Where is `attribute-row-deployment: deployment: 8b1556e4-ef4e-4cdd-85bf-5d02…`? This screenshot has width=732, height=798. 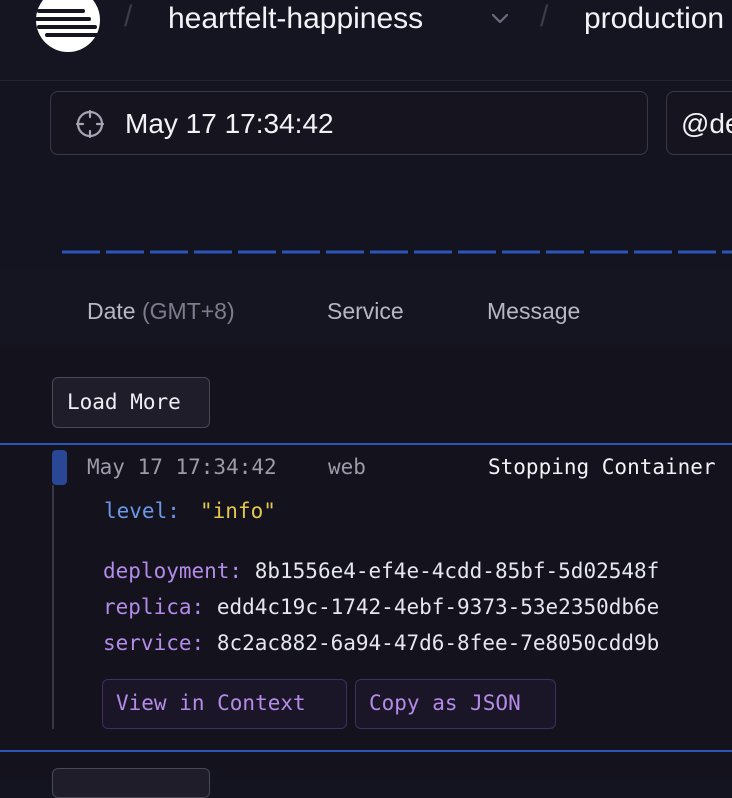 attribute-row-deployment: deployment: 8b1556e4-ef4e-4cdd-85bf-5d02… is located at coordinates (381, 571).